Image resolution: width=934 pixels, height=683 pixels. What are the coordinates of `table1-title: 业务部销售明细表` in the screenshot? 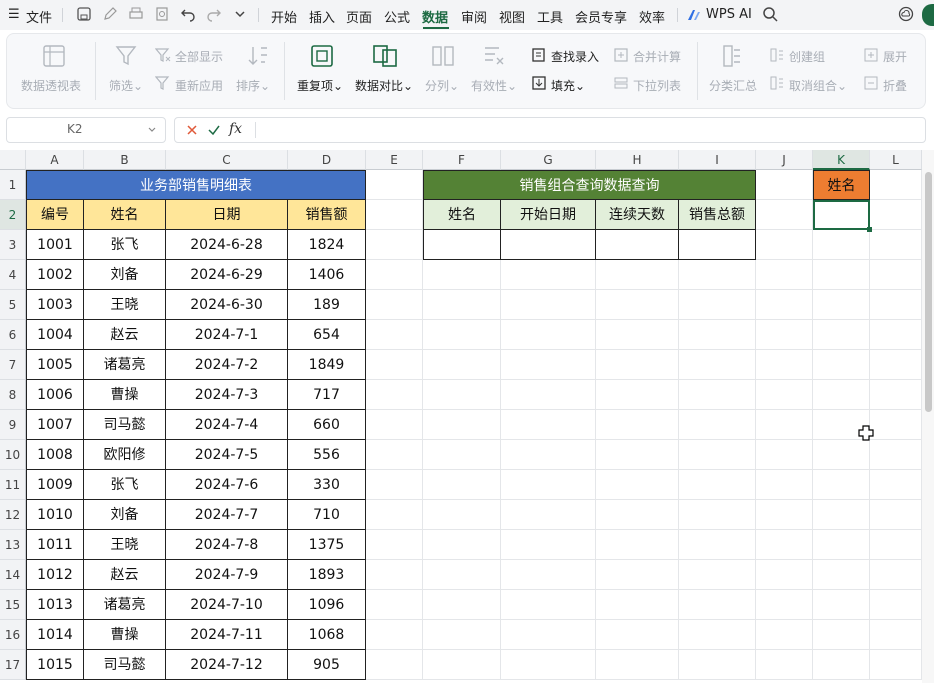 It's located at (196, 185).